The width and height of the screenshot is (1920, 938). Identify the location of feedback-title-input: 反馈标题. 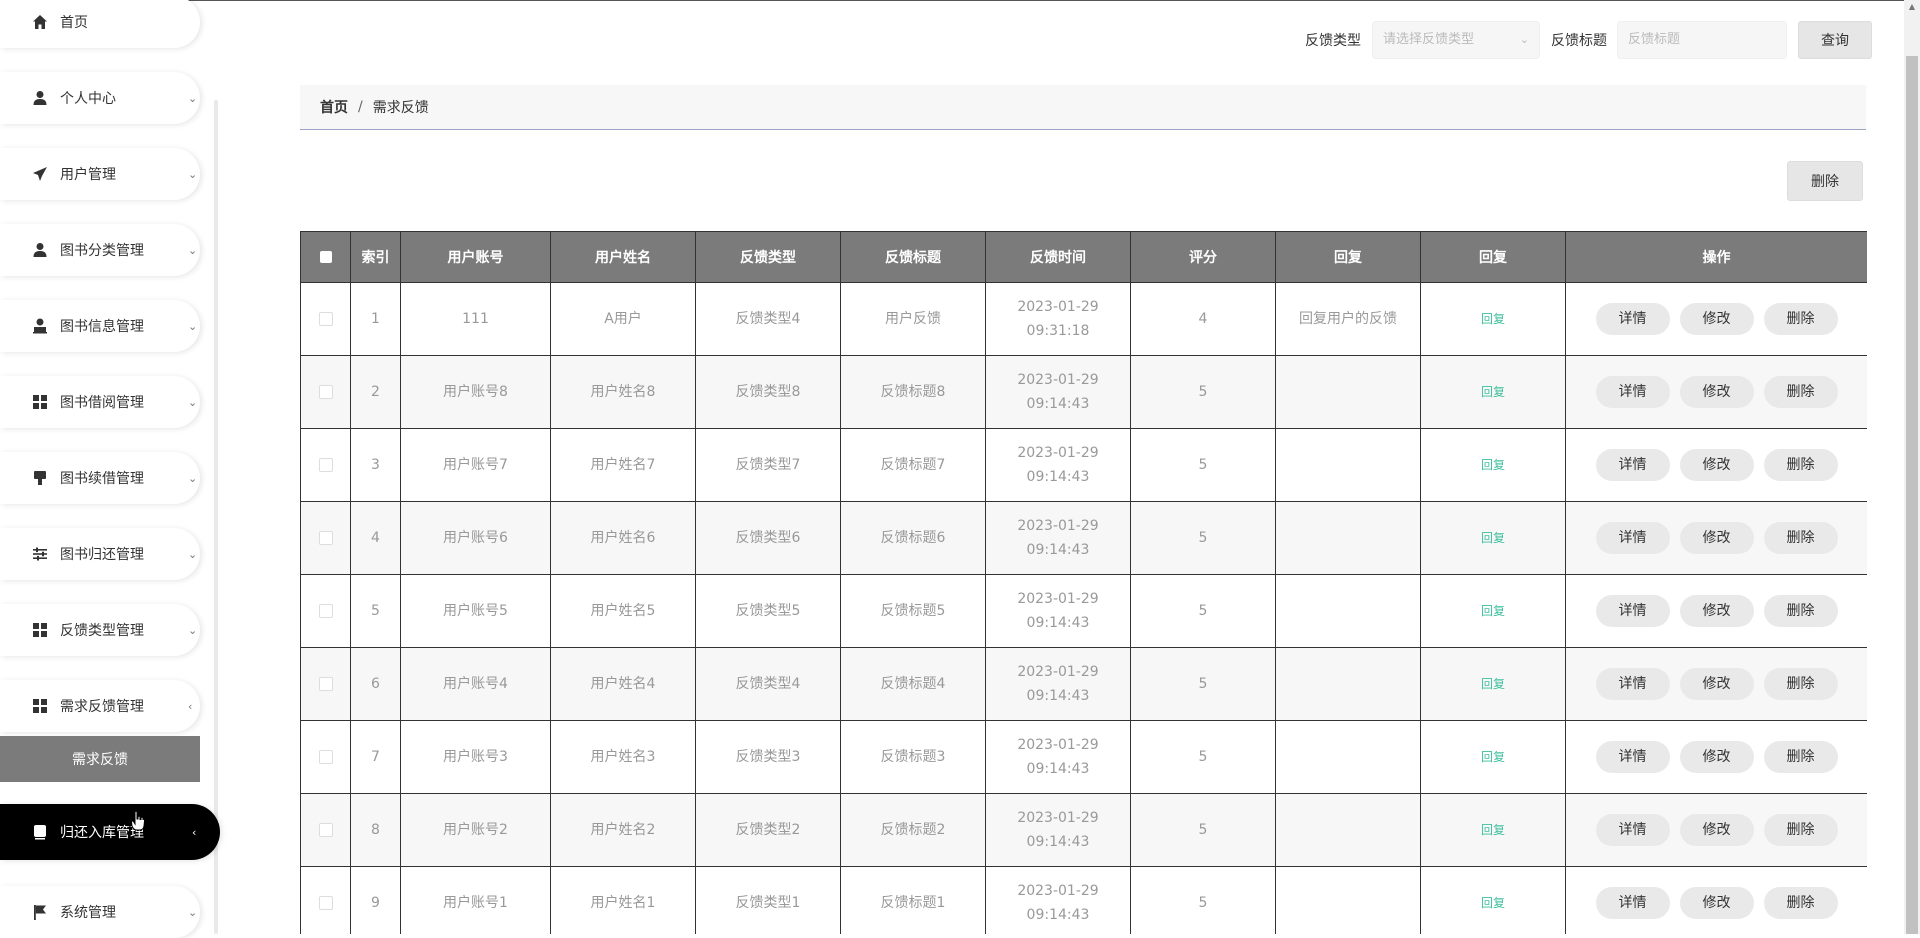
(1702, 40).